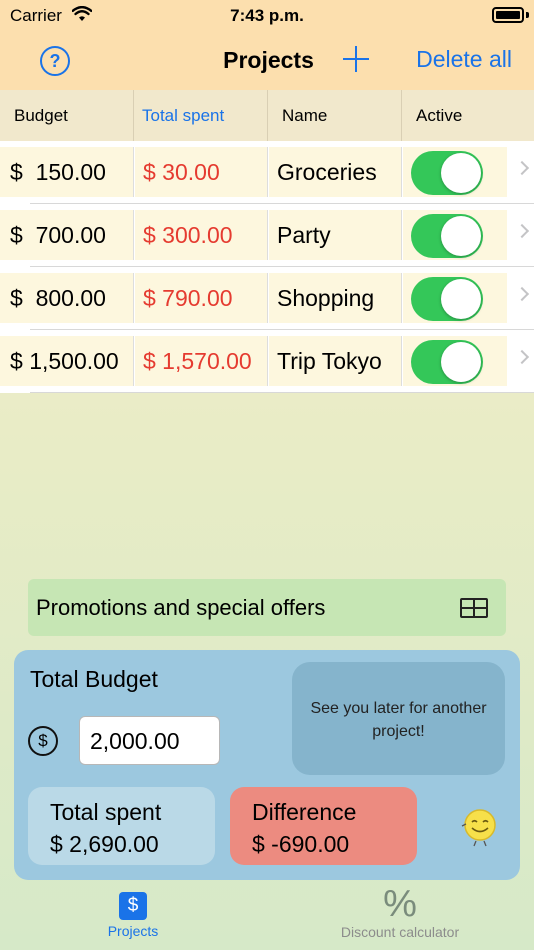  What do you see at coordinates (468, 115) in the screenshot?
I see `column-header-active: Active` at bounding box center [468, 115].